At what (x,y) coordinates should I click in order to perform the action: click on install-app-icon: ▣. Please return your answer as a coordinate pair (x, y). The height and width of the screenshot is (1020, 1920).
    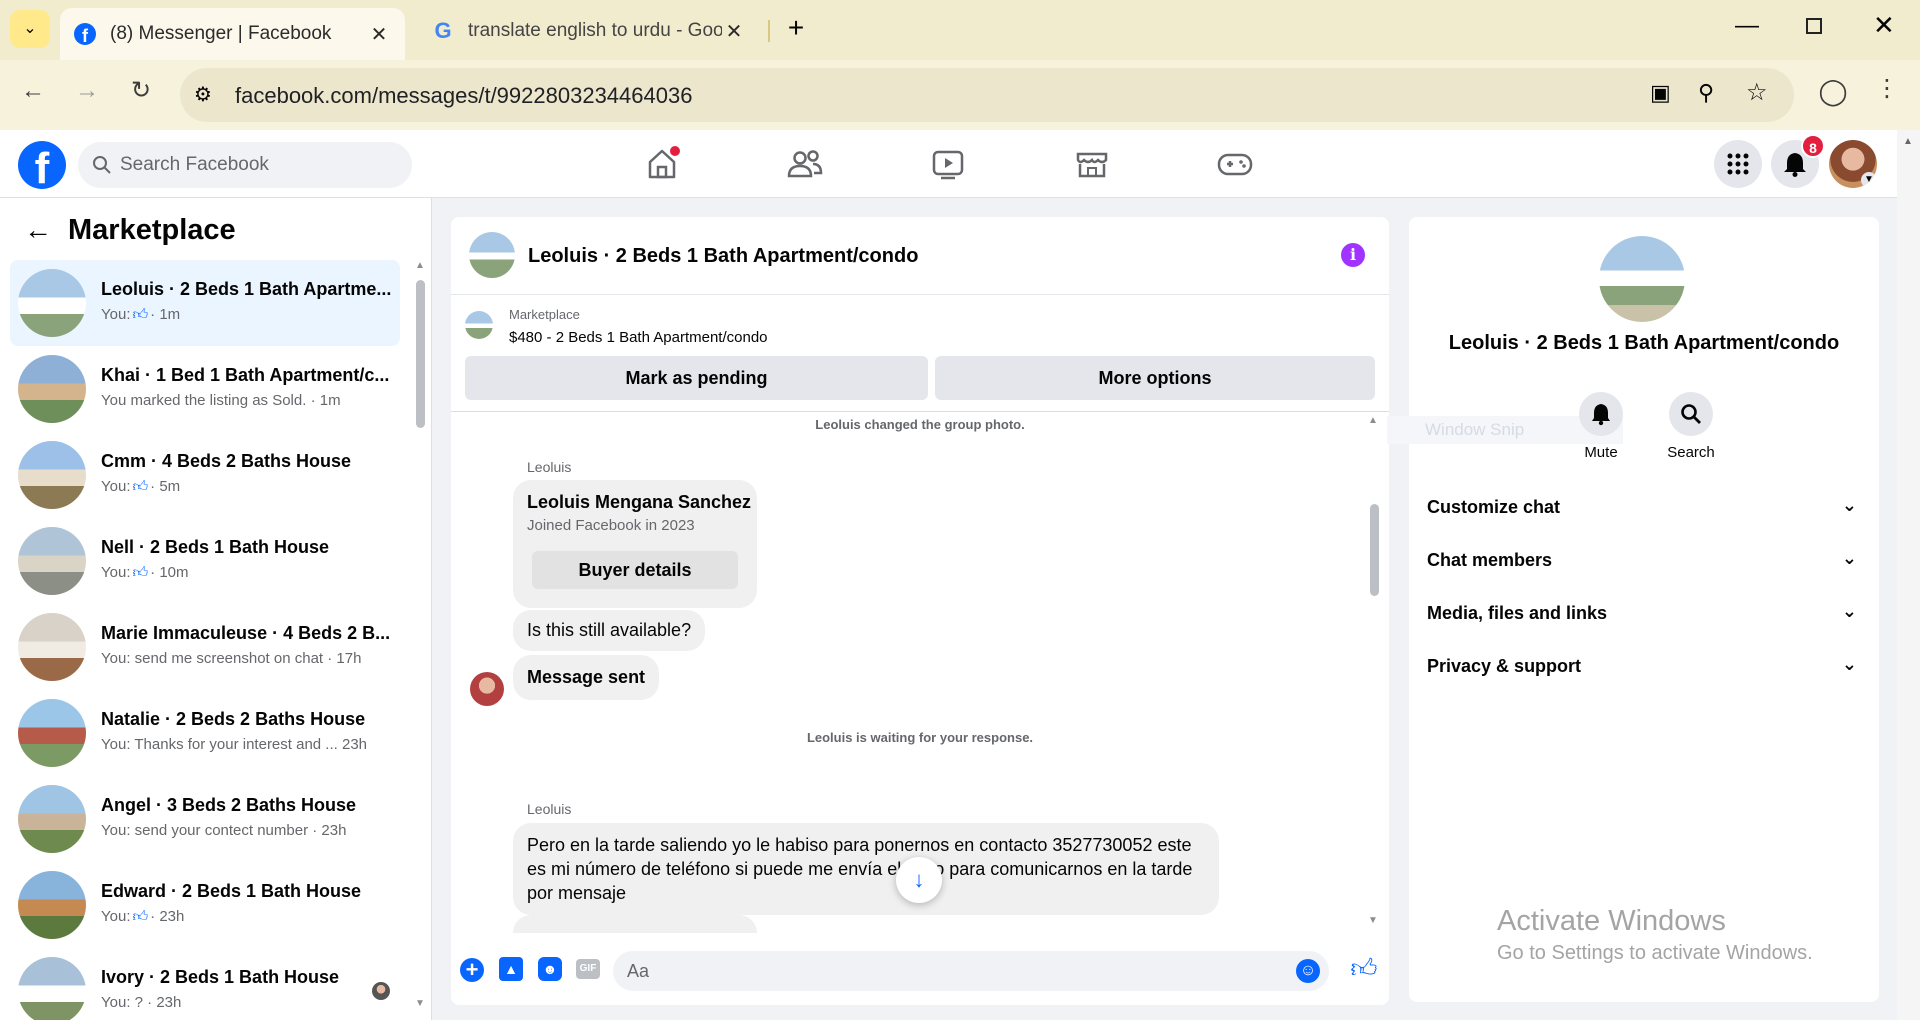
    Looking at the image, I should click on (1660, 93).